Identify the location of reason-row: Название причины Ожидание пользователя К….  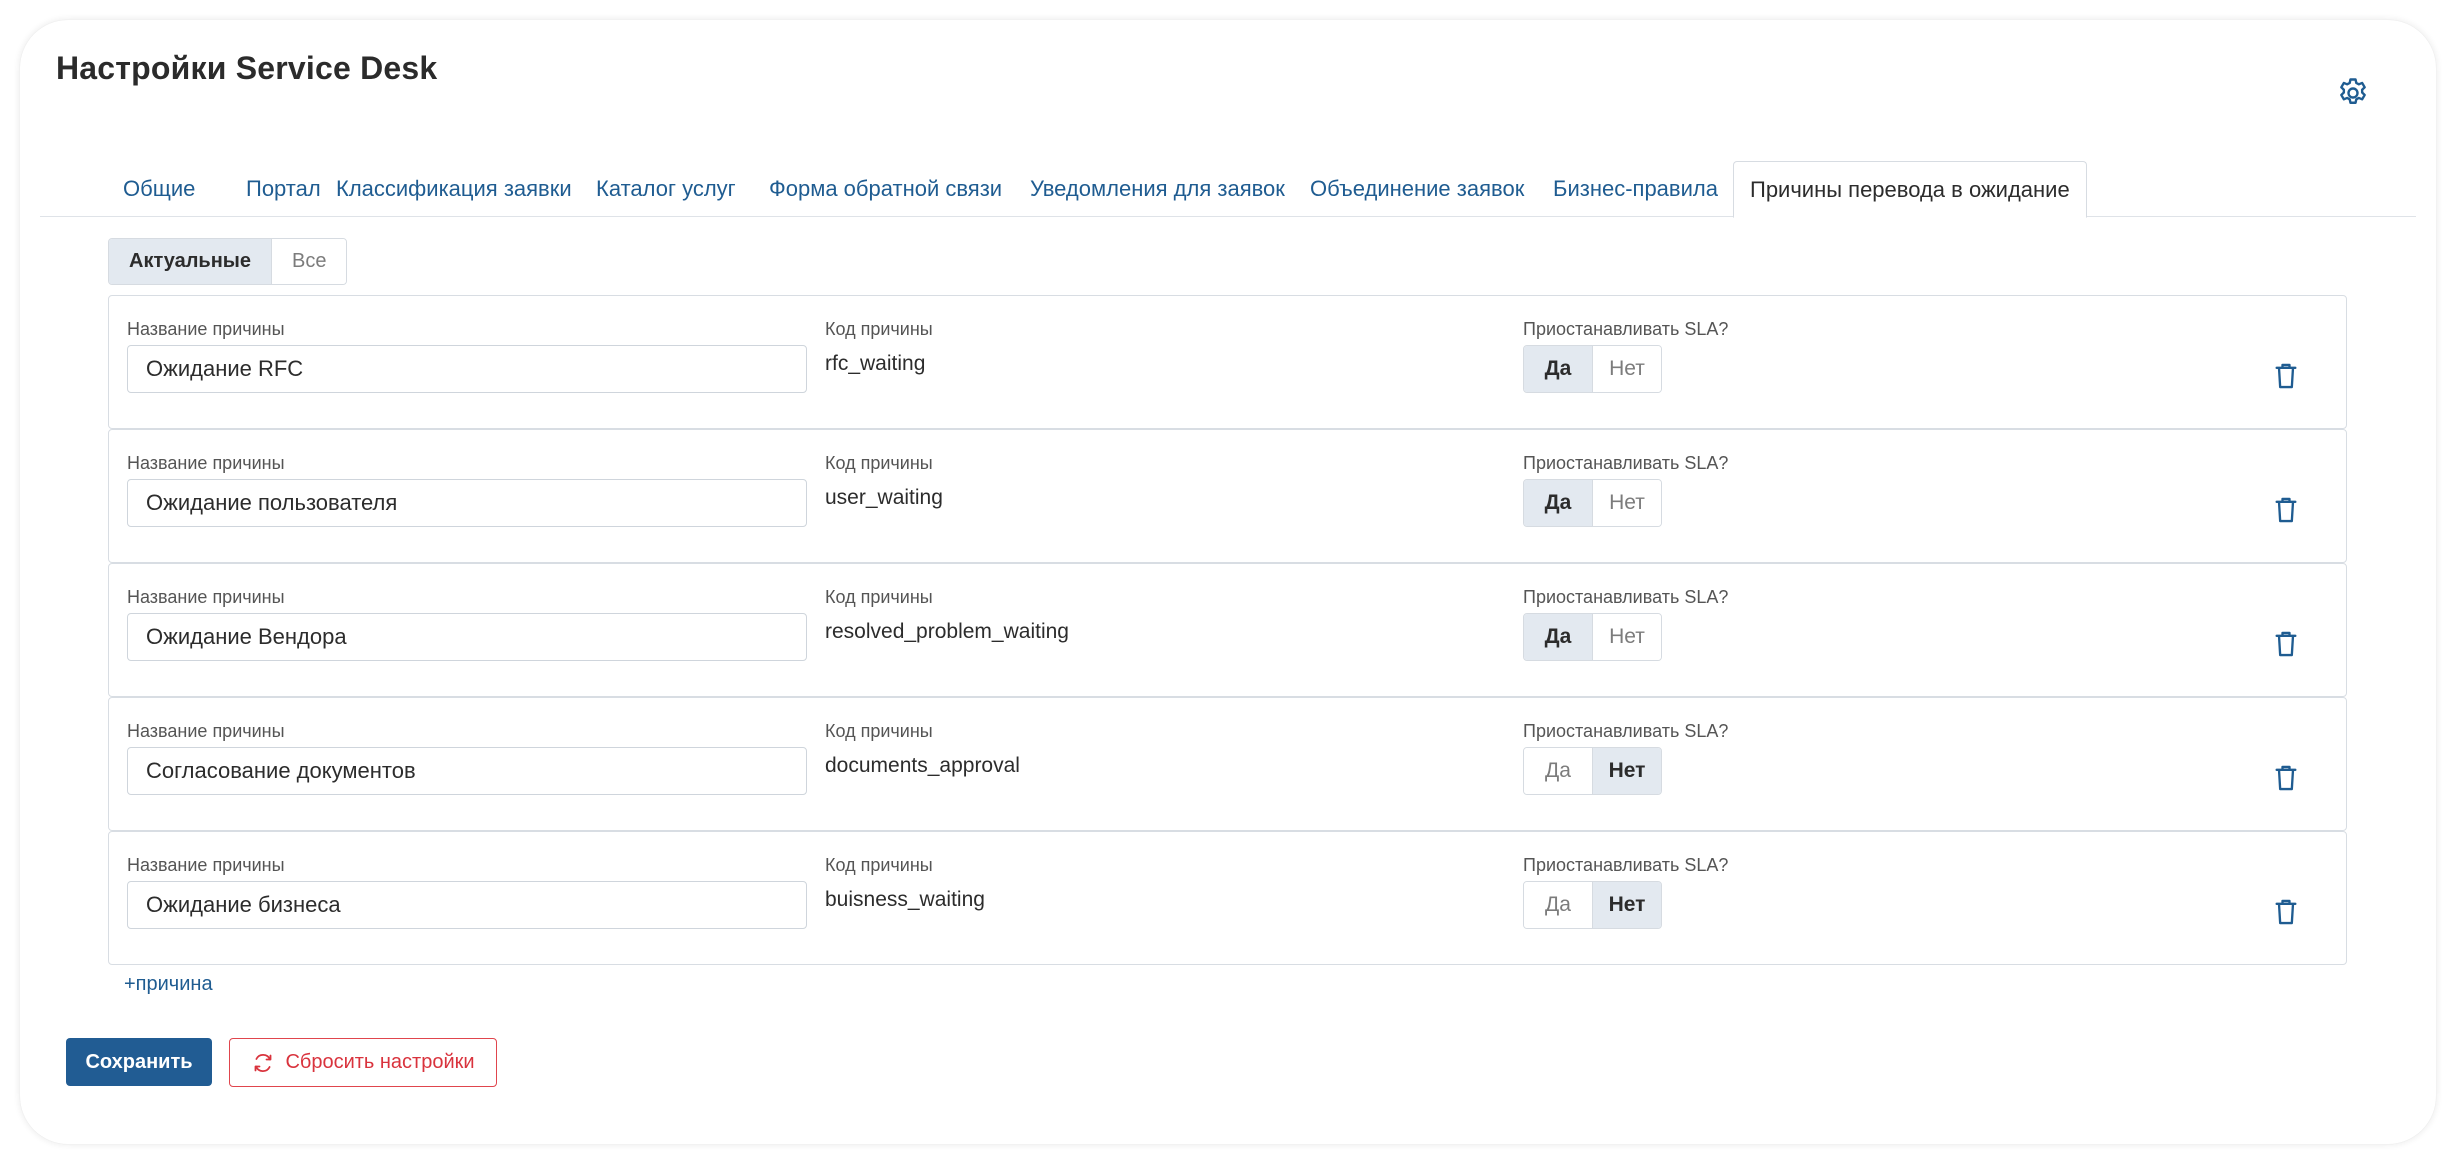
(1227, 496).